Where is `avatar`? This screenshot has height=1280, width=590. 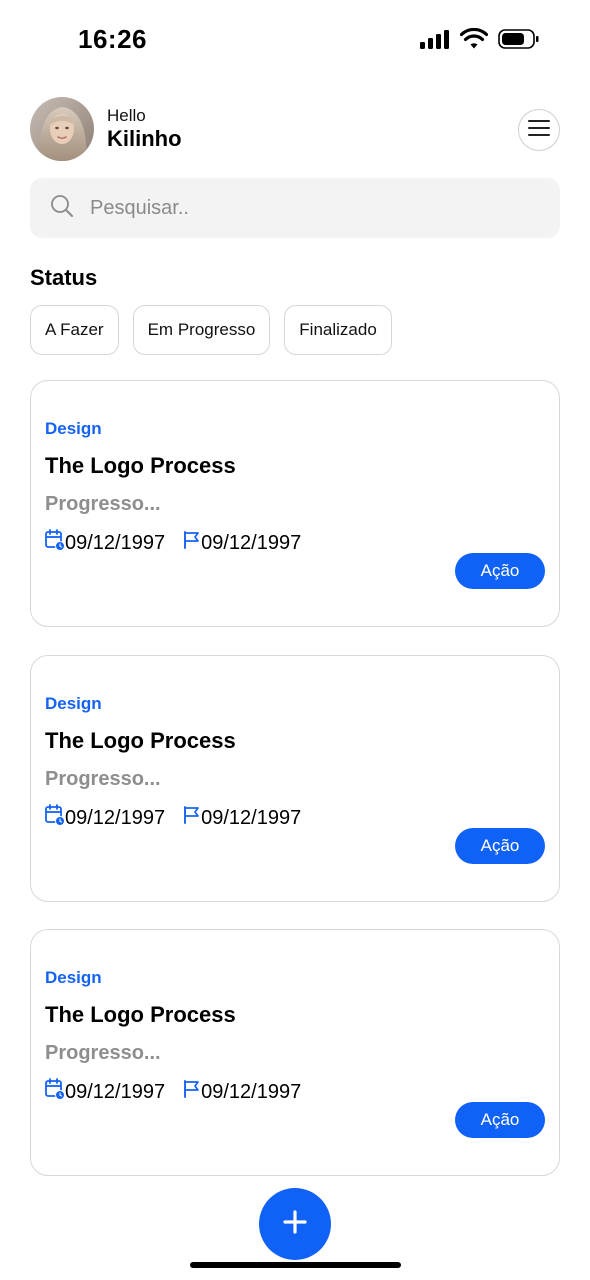 avatar is located at coordinates (62, 129).